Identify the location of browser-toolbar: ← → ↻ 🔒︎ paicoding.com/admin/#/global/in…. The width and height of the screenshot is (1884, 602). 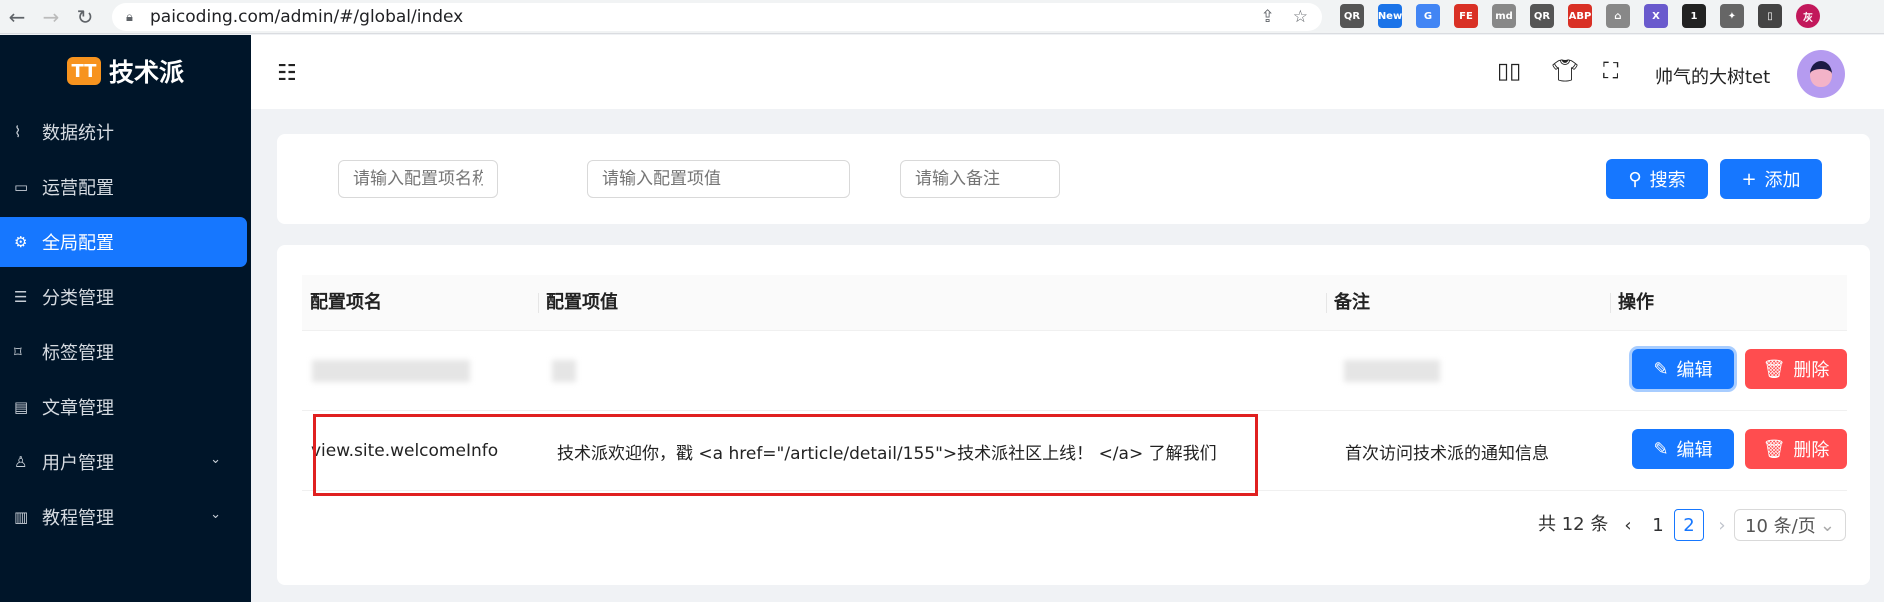
(942, 17).